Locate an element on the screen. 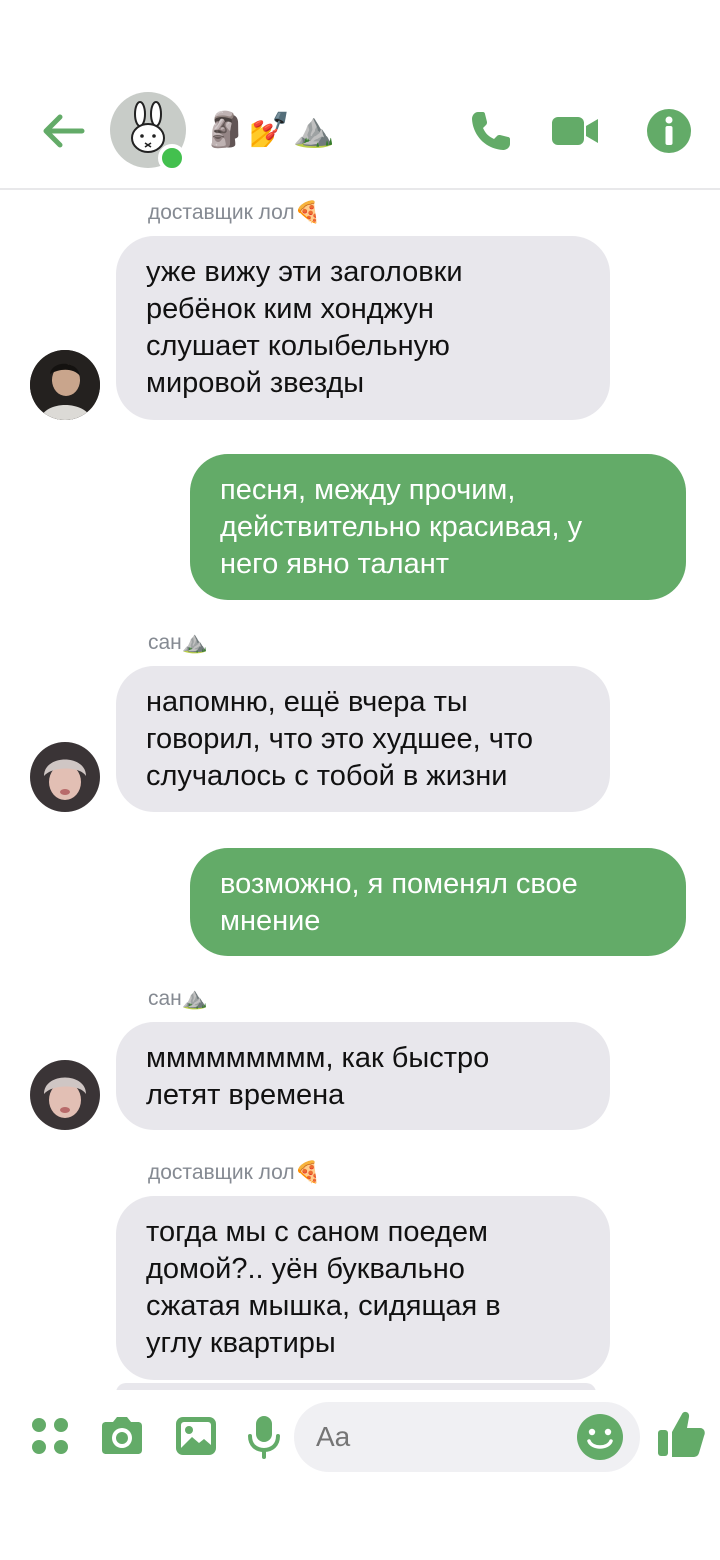 This screenshot has width=720, height=1560. emoji-icon is located at coordinates (600, 1437).